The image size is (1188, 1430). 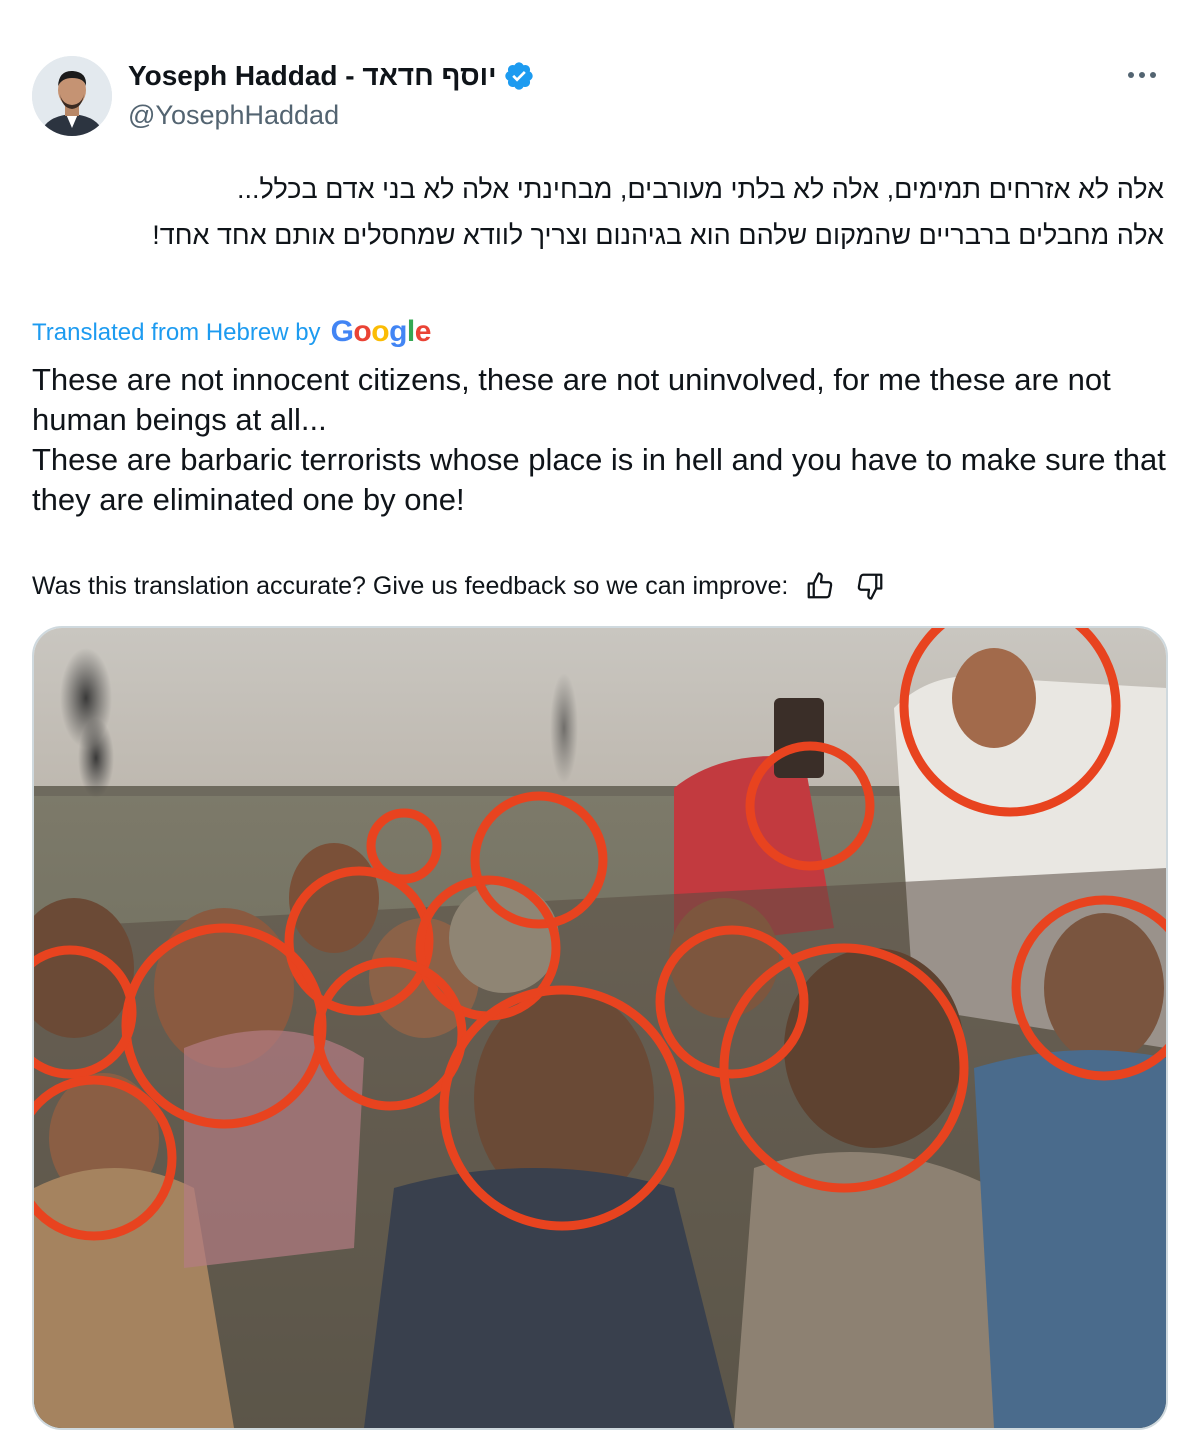 I want to click on more-options-button, so click(x=1142, y=75).